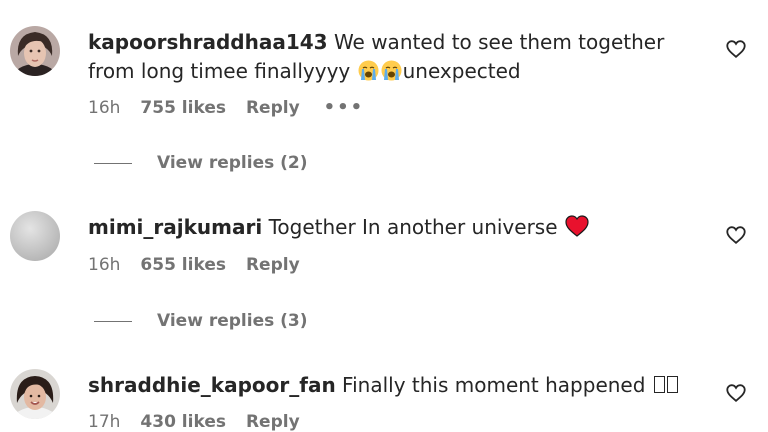 This screenshot has width=768, height=432. What do you see at coordinates (208, 42) in the screenshot?
I see `username: kapoorshraddhaa143` at bounding box center [208, 42].